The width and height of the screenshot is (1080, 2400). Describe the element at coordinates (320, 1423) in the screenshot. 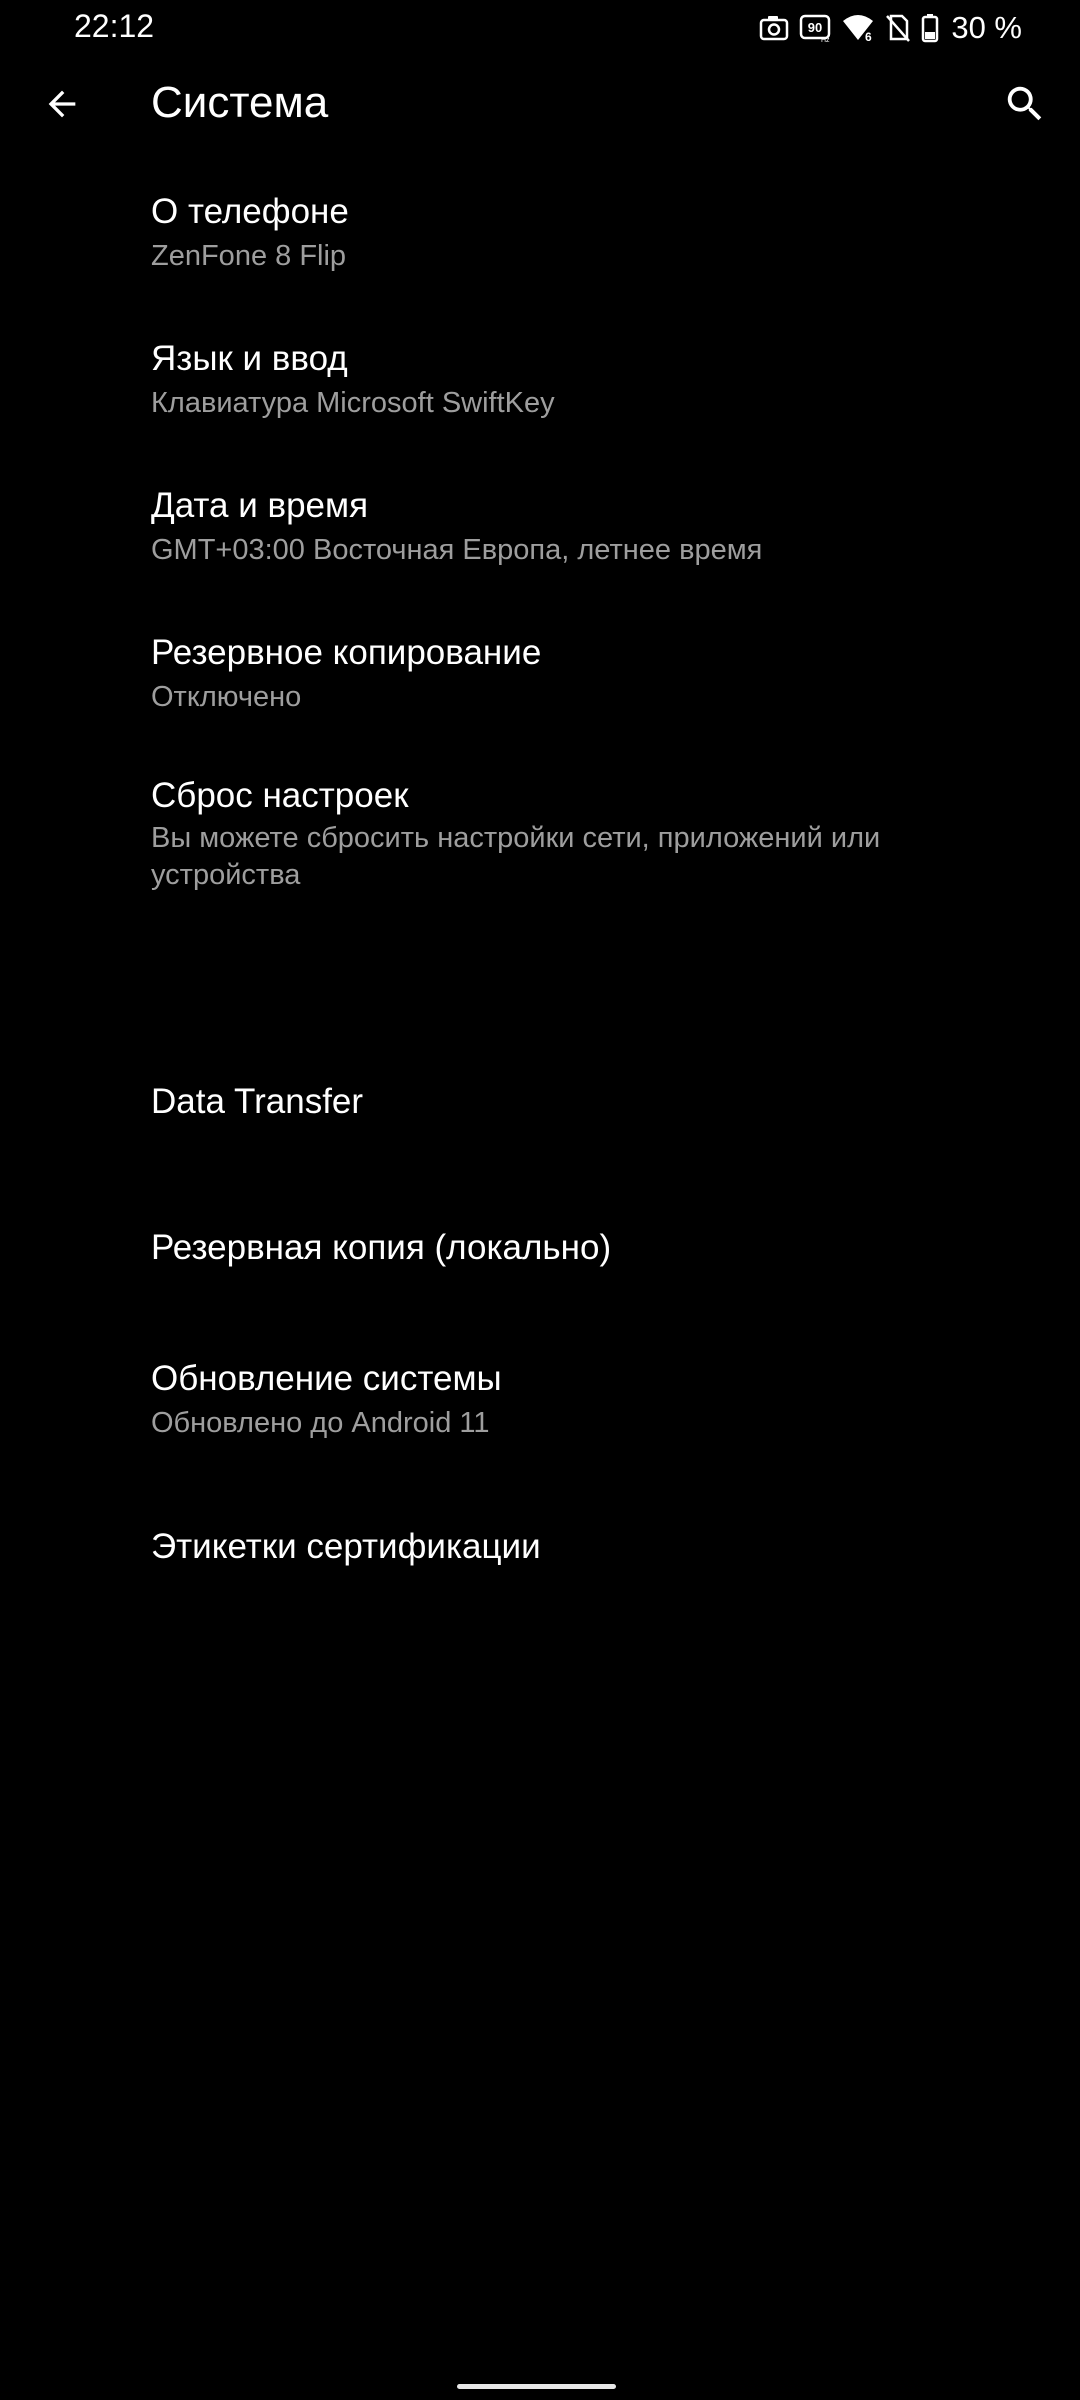

I see `setting-summary: Обновлено до Android 11` at that location.